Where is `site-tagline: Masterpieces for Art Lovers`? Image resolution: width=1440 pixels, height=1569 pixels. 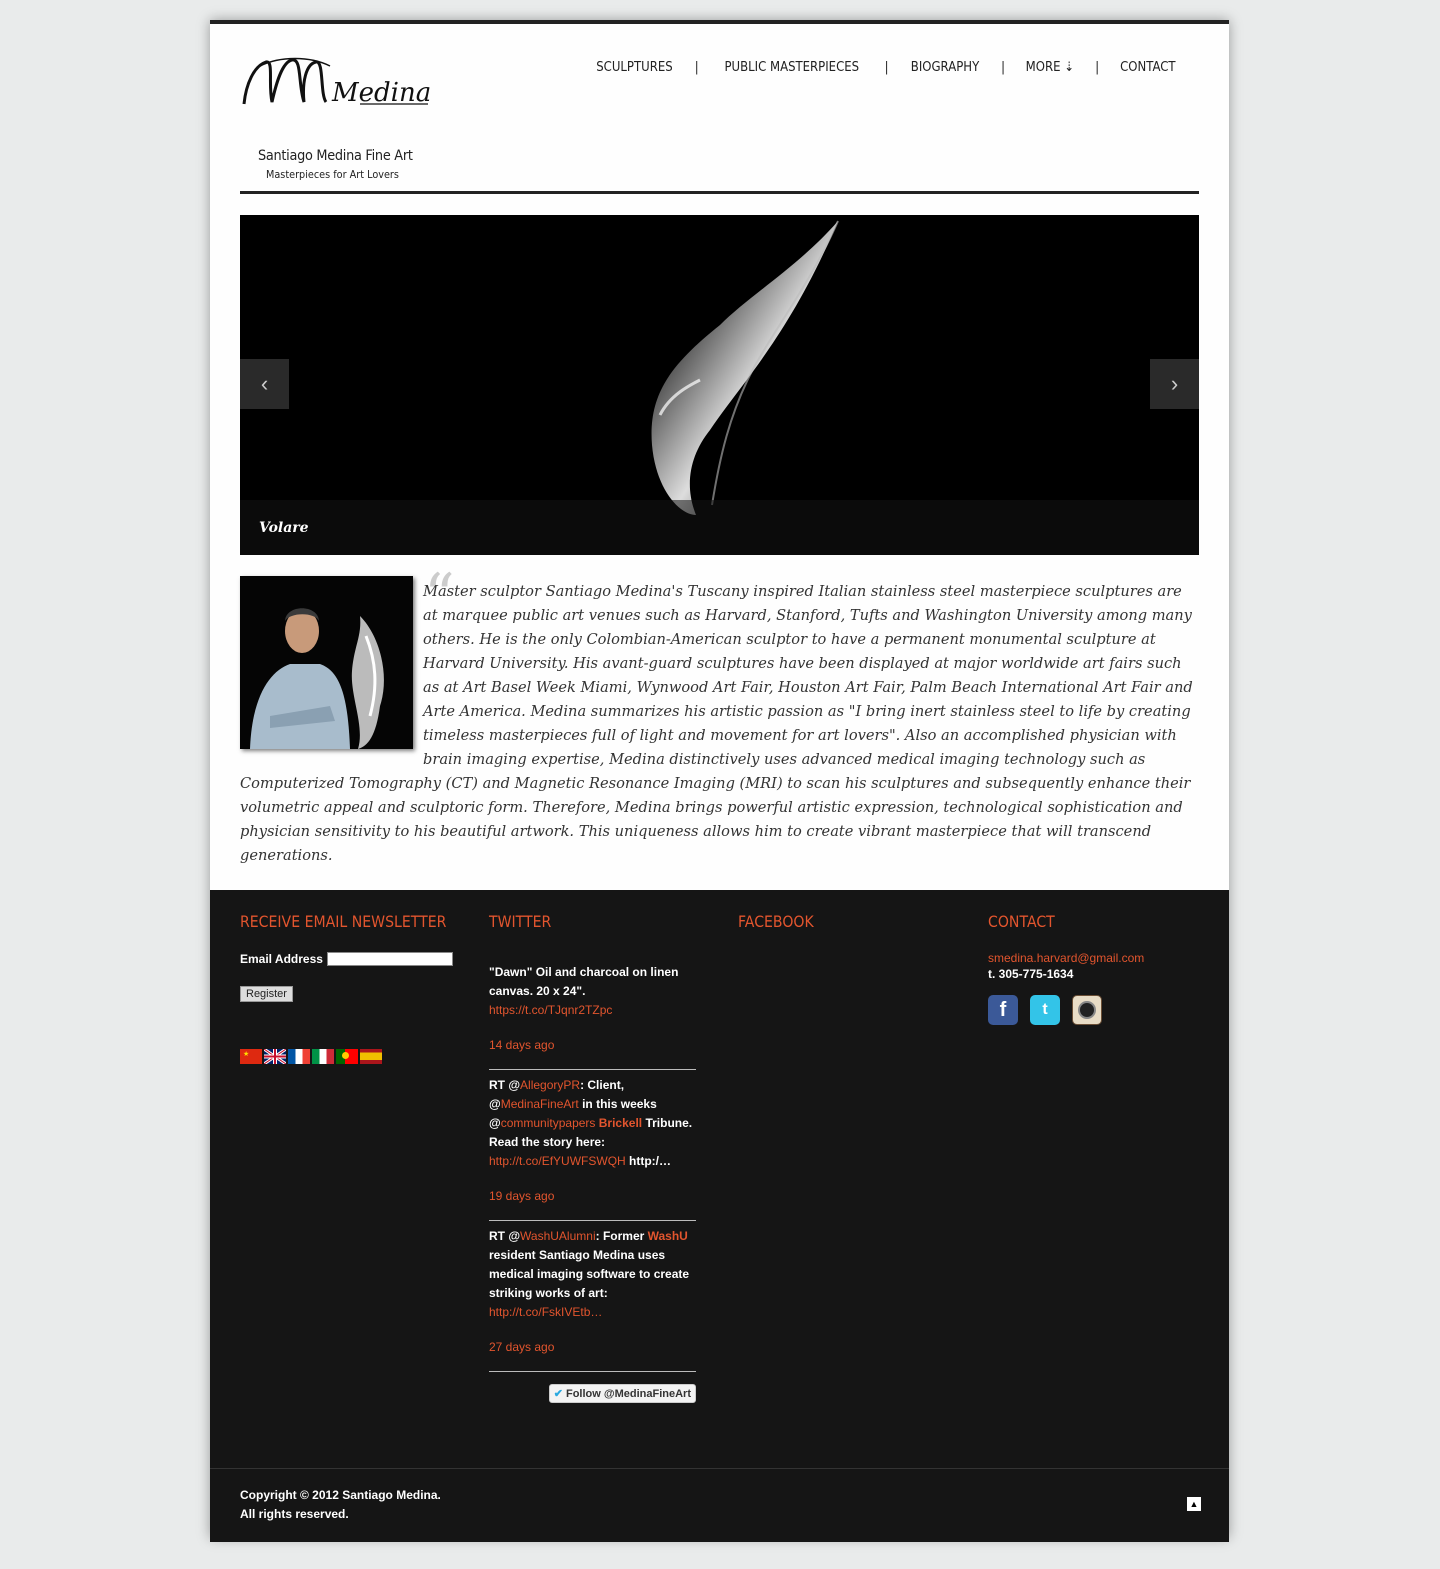
site-tagline: Masterpieces for Art Lovers is located at coordinates (332, 174).